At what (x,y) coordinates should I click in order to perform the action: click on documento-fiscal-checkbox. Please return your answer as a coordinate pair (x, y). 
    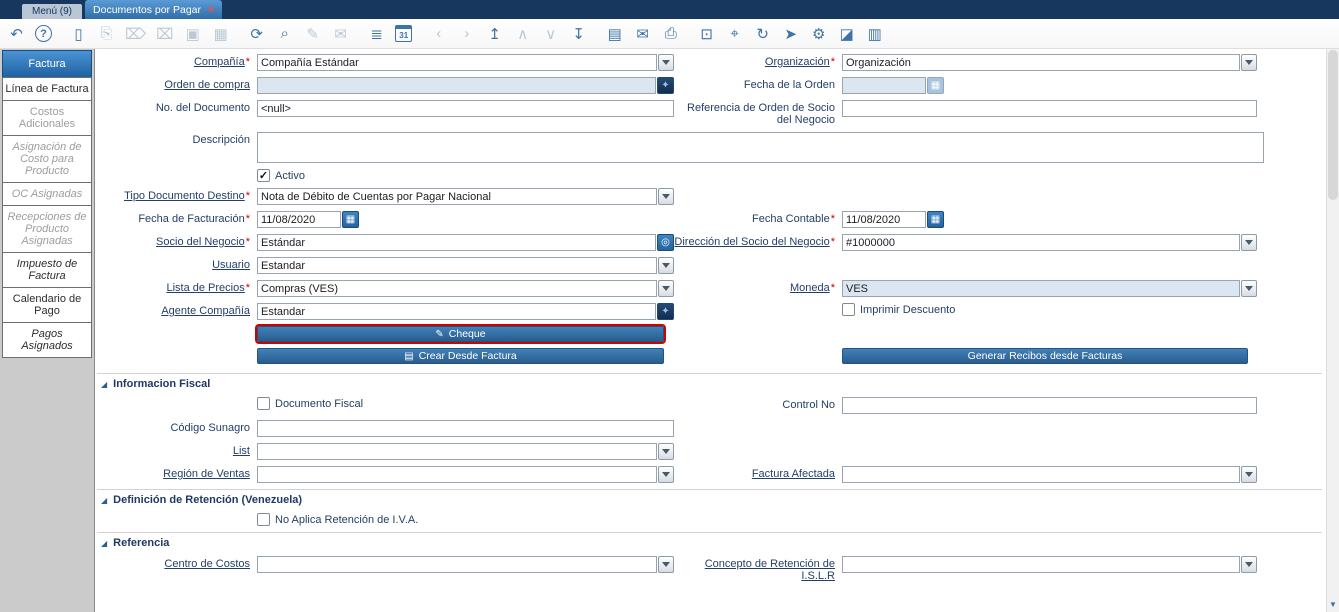
    Looking at the image, I should click on (263, 403).